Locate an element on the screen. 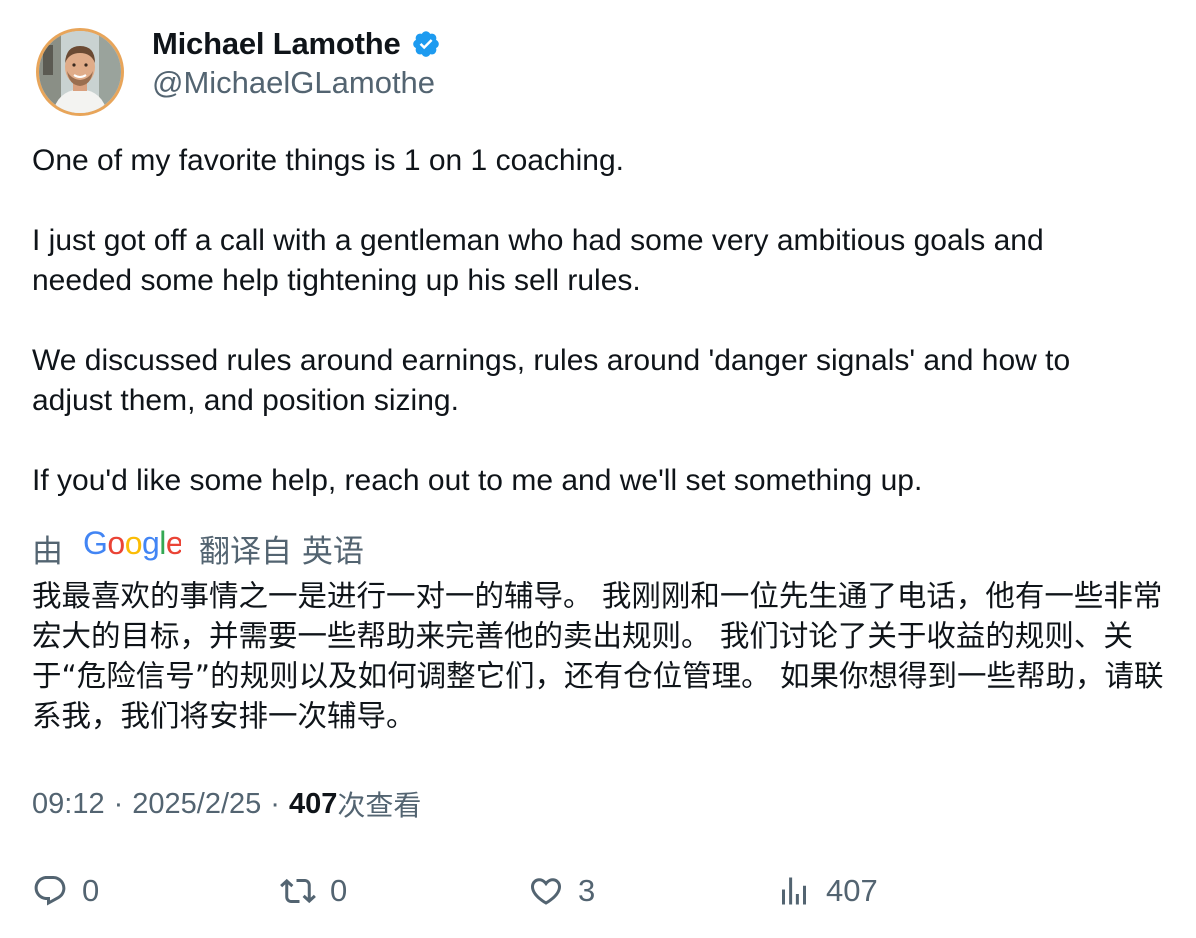 The height and width of the screenshot is (938, 1196). verified-badge-icon is located at coordinates (426, 44).